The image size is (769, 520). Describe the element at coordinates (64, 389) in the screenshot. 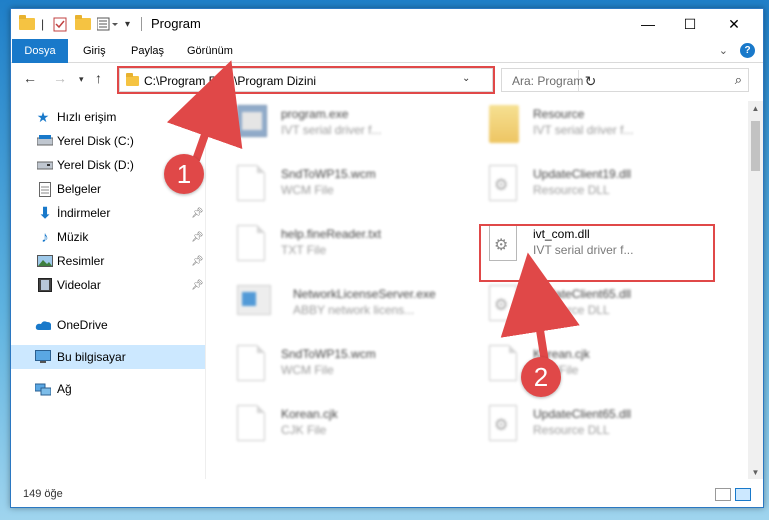

I see `sidebar-item-label: Ağ` at that location.